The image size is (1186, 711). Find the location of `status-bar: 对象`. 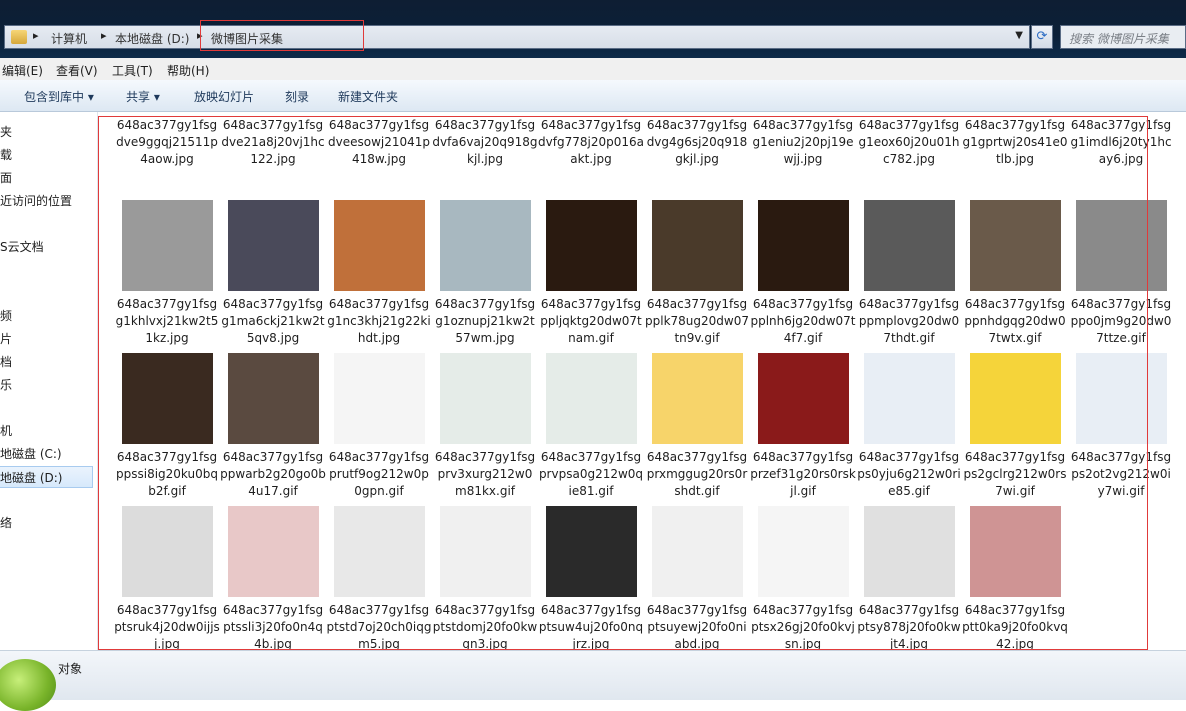

status-bar: 对象 is located at coordinates (593, 680).